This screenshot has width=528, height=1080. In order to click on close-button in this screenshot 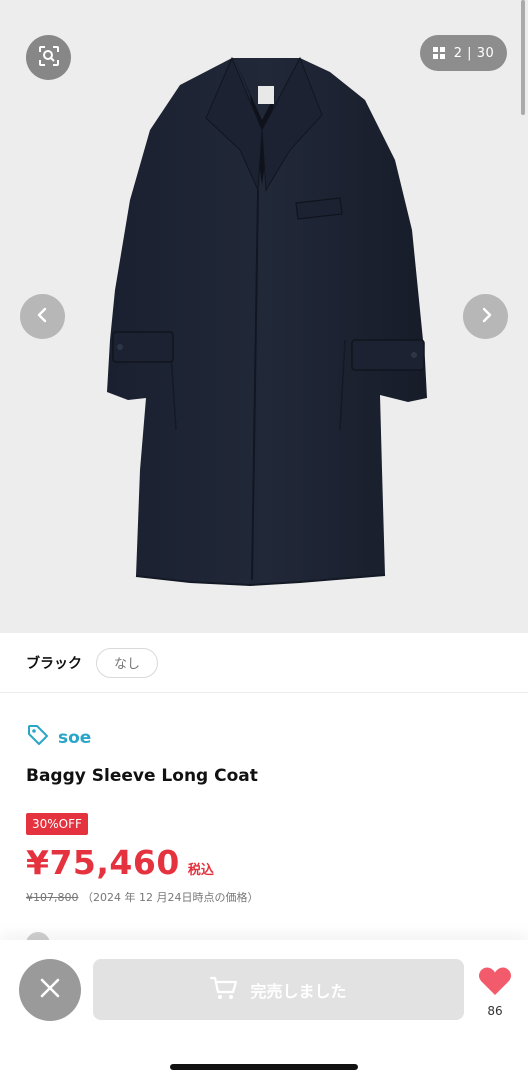, I will do `click(50, 990)`.